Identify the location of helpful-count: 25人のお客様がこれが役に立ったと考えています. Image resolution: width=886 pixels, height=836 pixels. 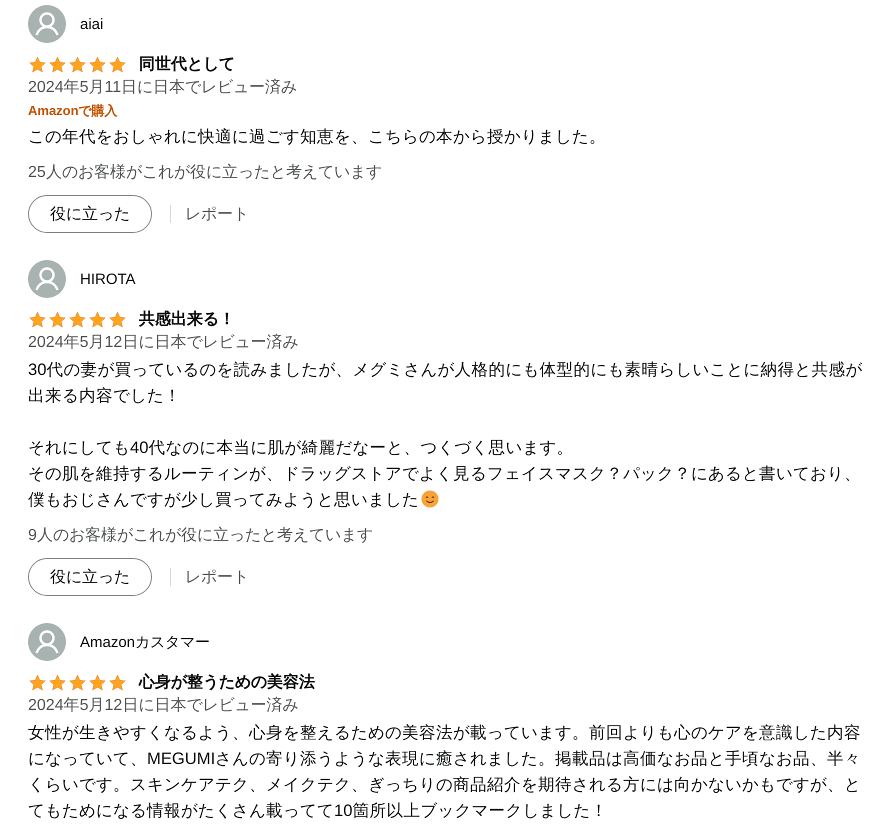
(205, 172).